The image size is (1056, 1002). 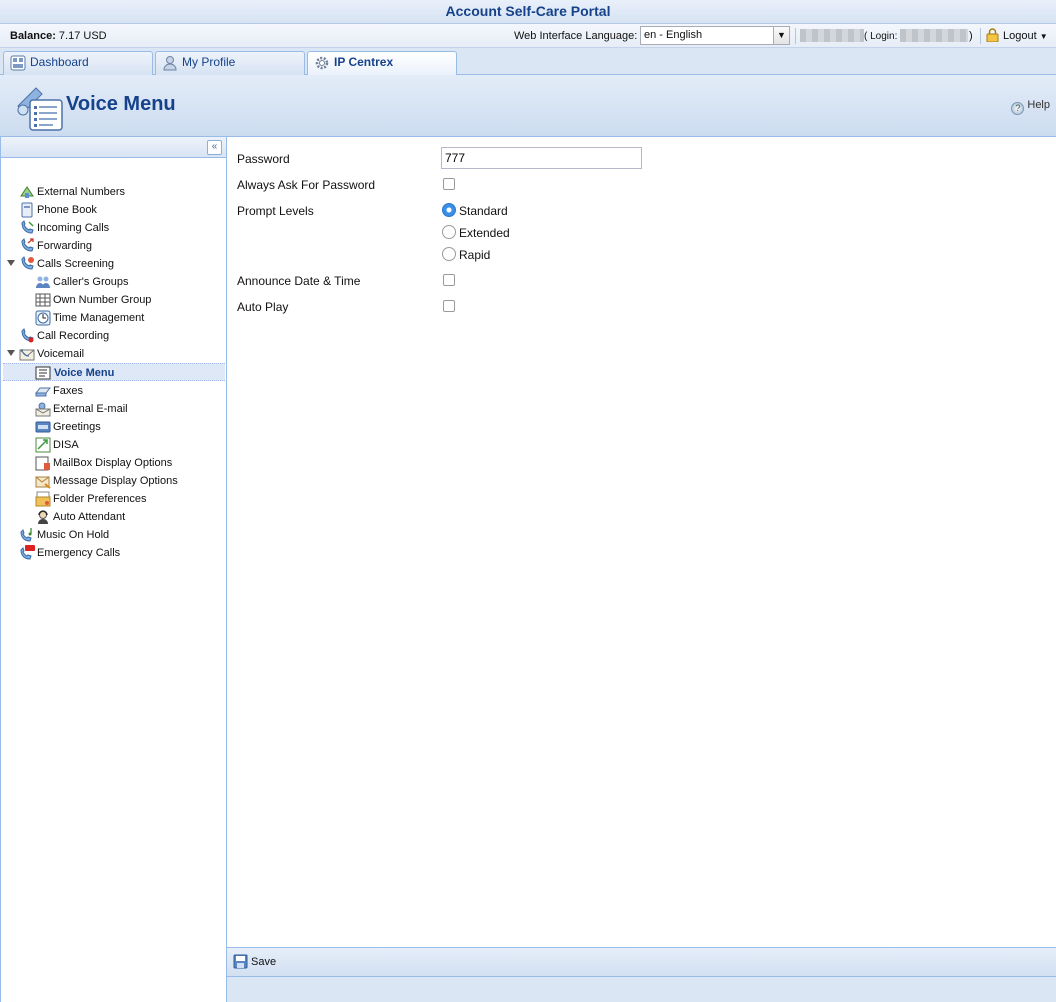 I want to click on collapse-sidebar-button: «, so click(x=214, y=147).